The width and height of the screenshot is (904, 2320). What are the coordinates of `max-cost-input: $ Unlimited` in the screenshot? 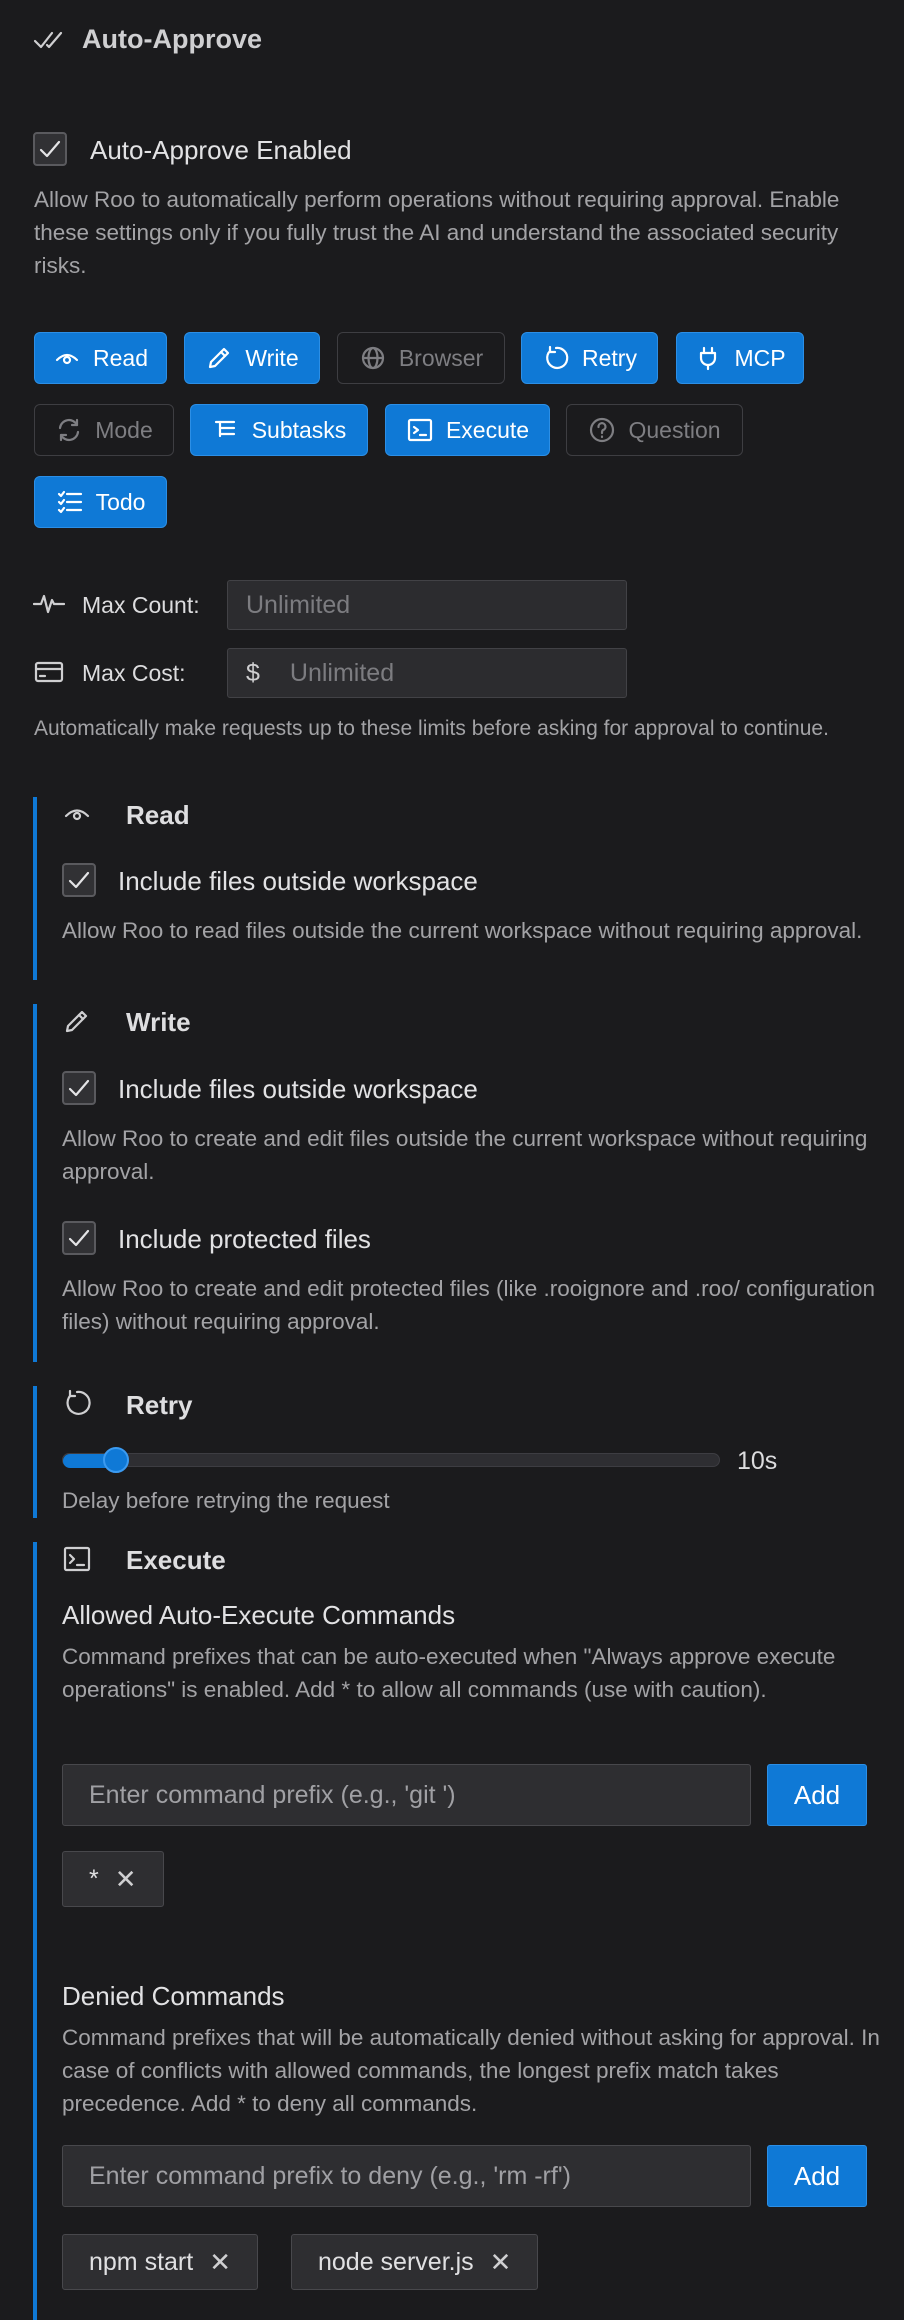 It's located at (427, 673).